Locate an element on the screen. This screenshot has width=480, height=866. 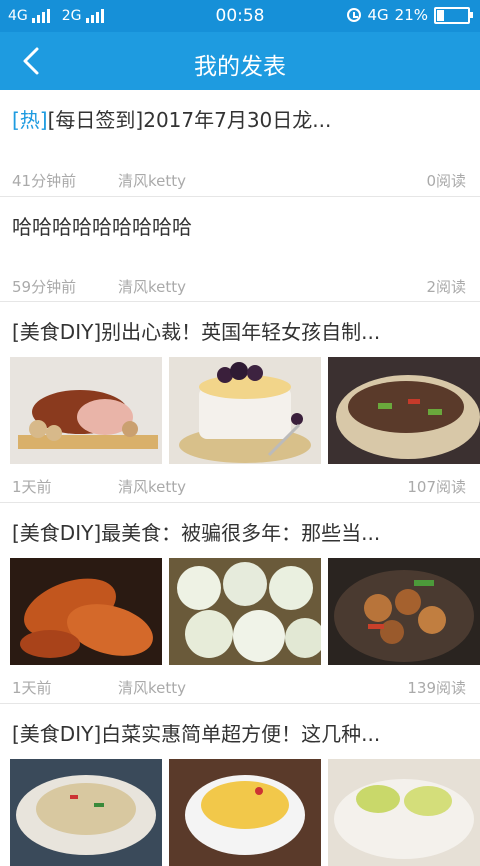
battery-percent: 21% is located at coordinates (411, 15).